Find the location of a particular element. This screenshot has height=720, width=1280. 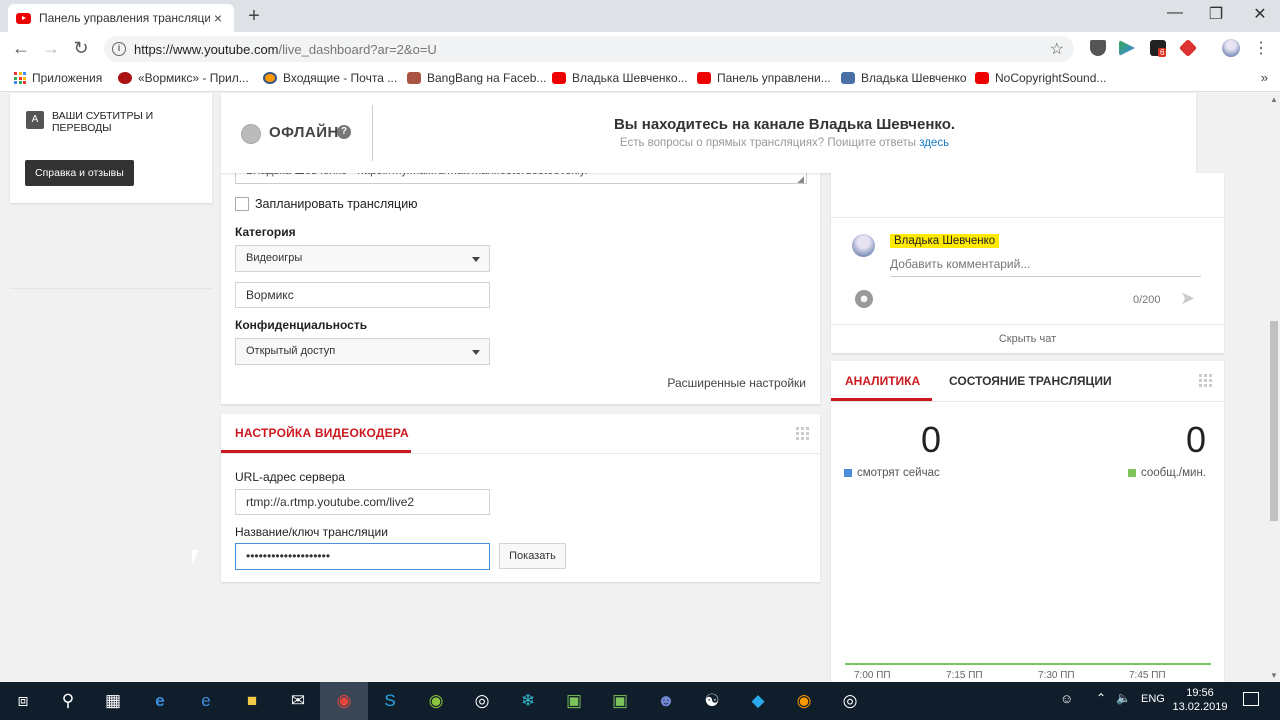

more-bookmarks-button: » is located at coordinates (1264, 77).